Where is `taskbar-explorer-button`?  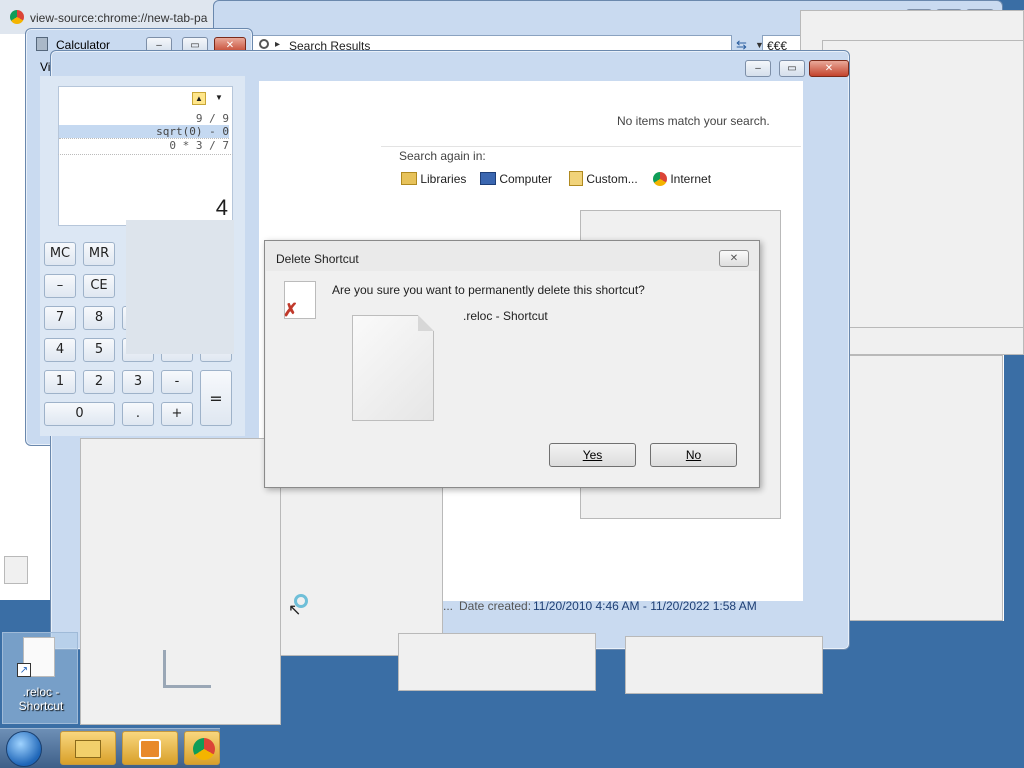 taskbar-explorer-button is located at coordinates (88, 748).